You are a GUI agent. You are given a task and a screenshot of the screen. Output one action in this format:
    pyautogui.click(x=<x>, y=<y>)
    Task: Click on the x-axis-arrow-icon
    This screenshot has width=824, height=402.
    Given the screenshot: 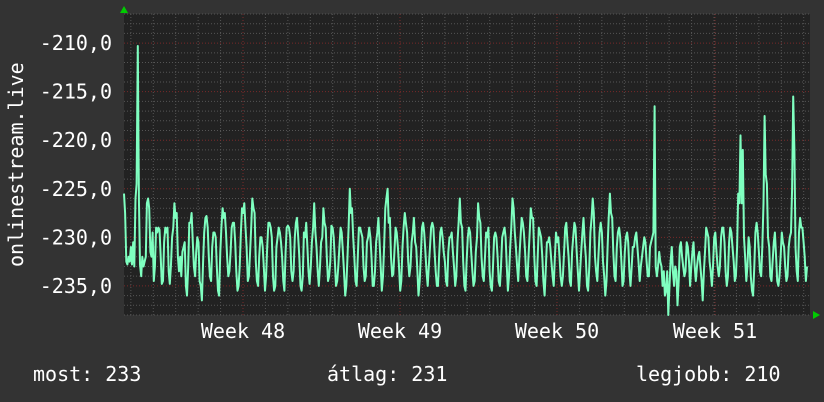 What is the action you would take?
    pyautogui.click(x=816, y=315)
    